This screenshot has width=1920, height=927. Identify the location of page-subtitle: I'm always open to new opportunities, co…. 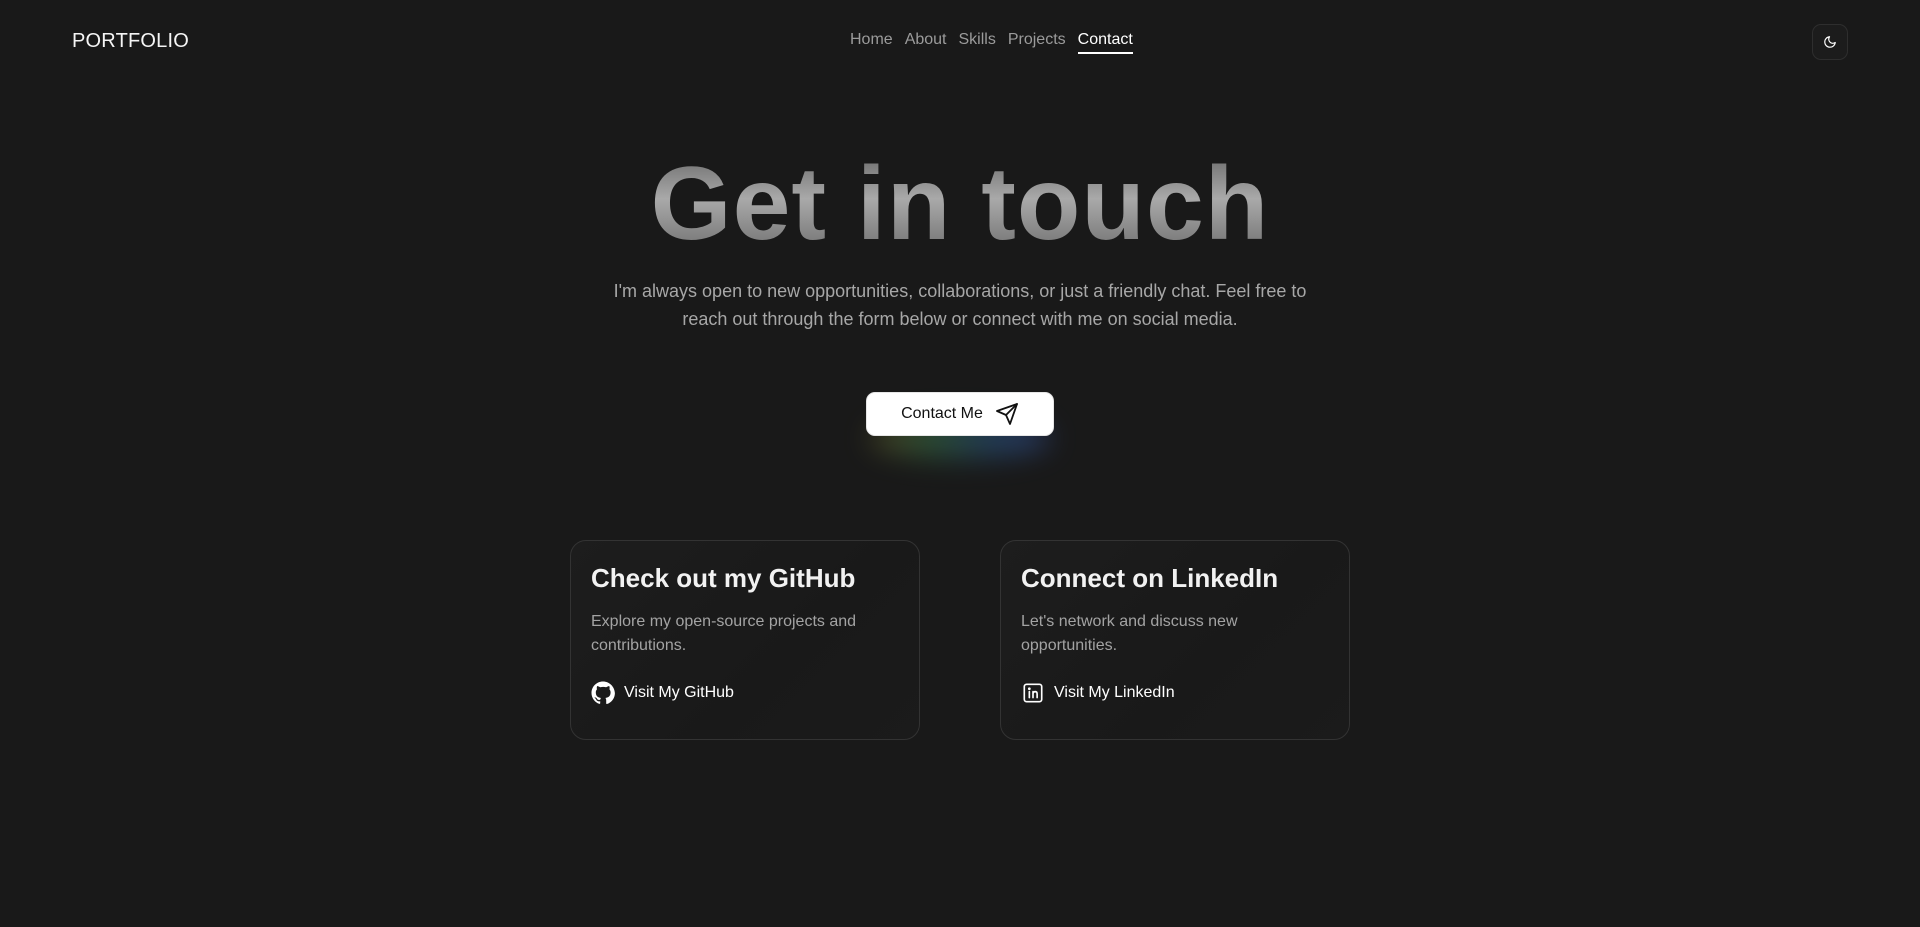
(960, 305).